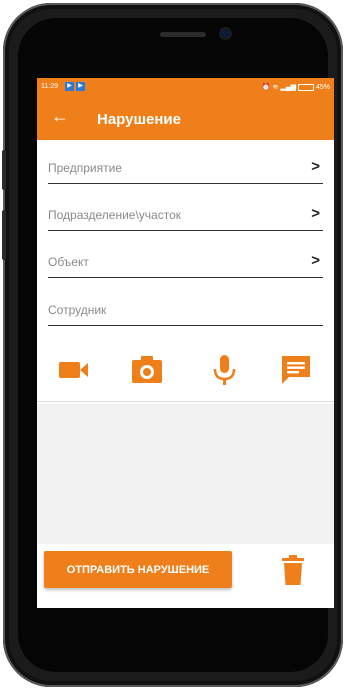 This screenshot has width=348, height=691. Describe the element at coordinates (183, 34) in the screenshot. I see `earpiece-speaker` at that location.